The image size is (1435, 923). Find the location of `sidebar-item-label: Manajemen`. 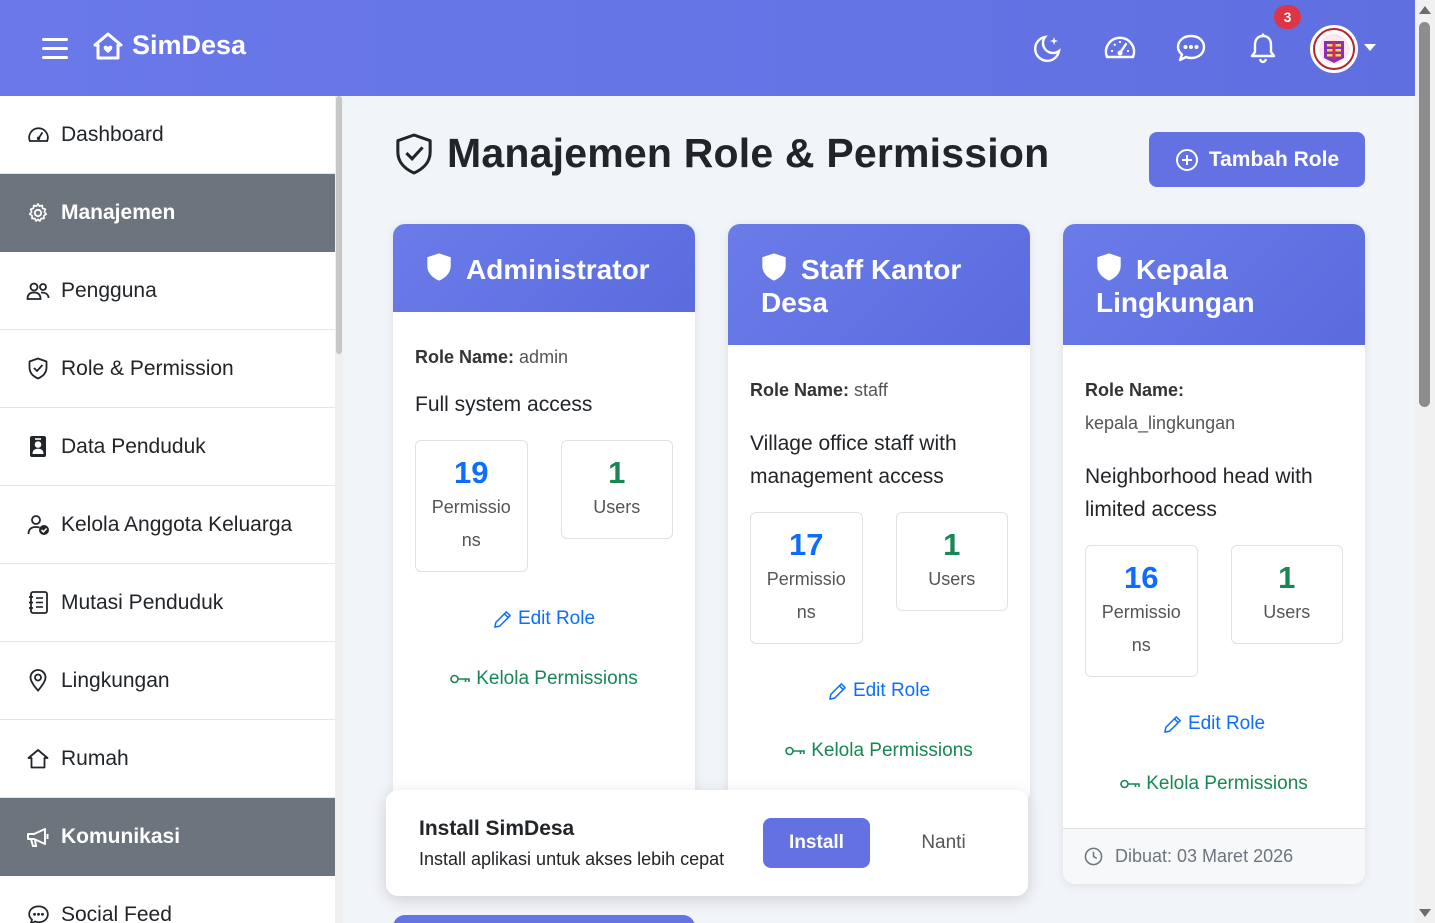

sidebar-item-label: Manajemen is located at coordinates (118, 212).